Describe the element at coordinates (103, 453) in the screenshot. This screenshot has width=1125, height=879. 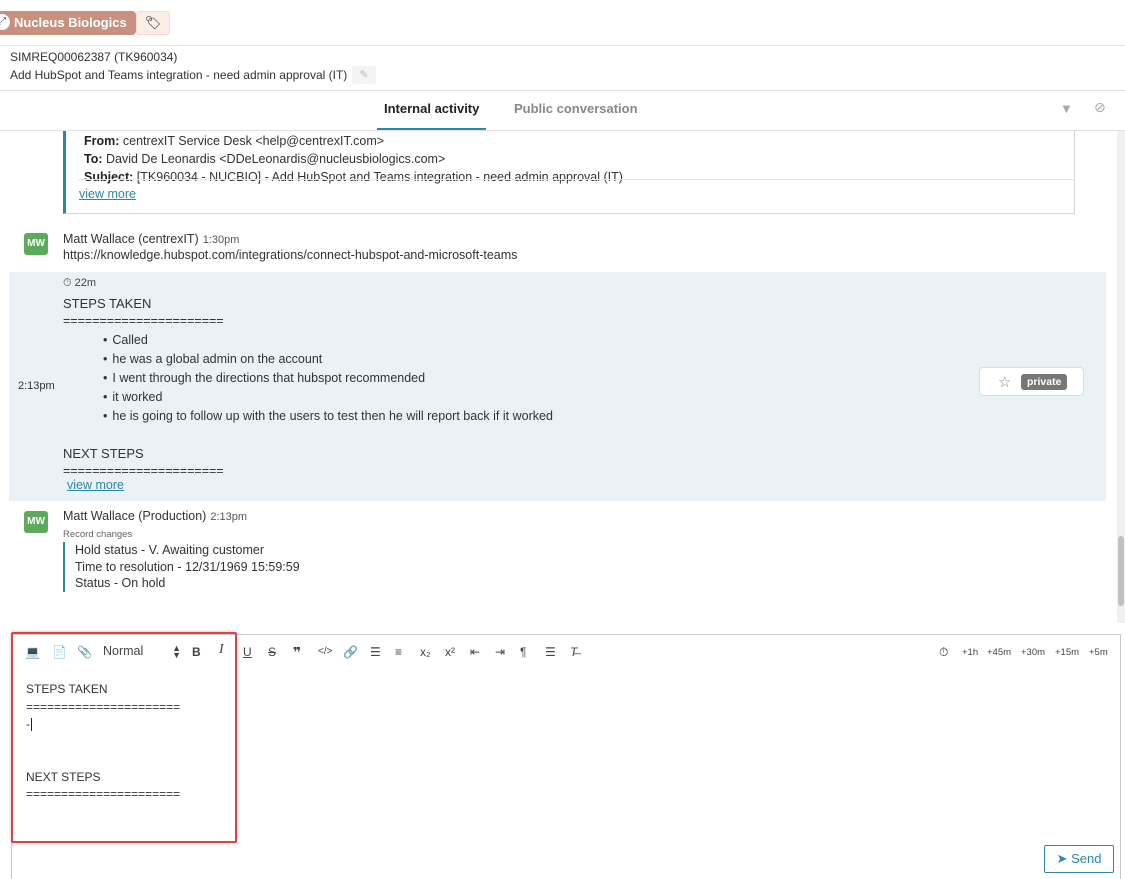
I see `note-heading-next: NEXT STEPS` at that location.